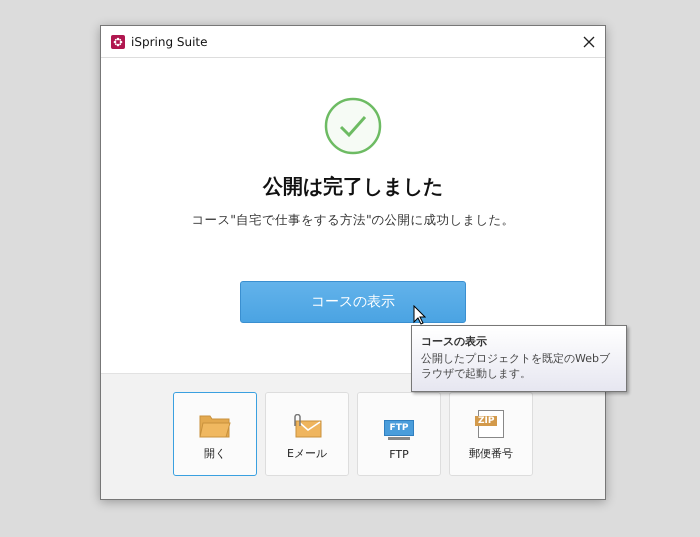 Image resolution: width=700 pixels, height=537 pixels. What do you see at coordinates (516, 367) in the screenshot?
I see `tooltip-text: 公開したプロジェクトを既定のWebブラウザで起動します。` at bounding box center [516, 367].